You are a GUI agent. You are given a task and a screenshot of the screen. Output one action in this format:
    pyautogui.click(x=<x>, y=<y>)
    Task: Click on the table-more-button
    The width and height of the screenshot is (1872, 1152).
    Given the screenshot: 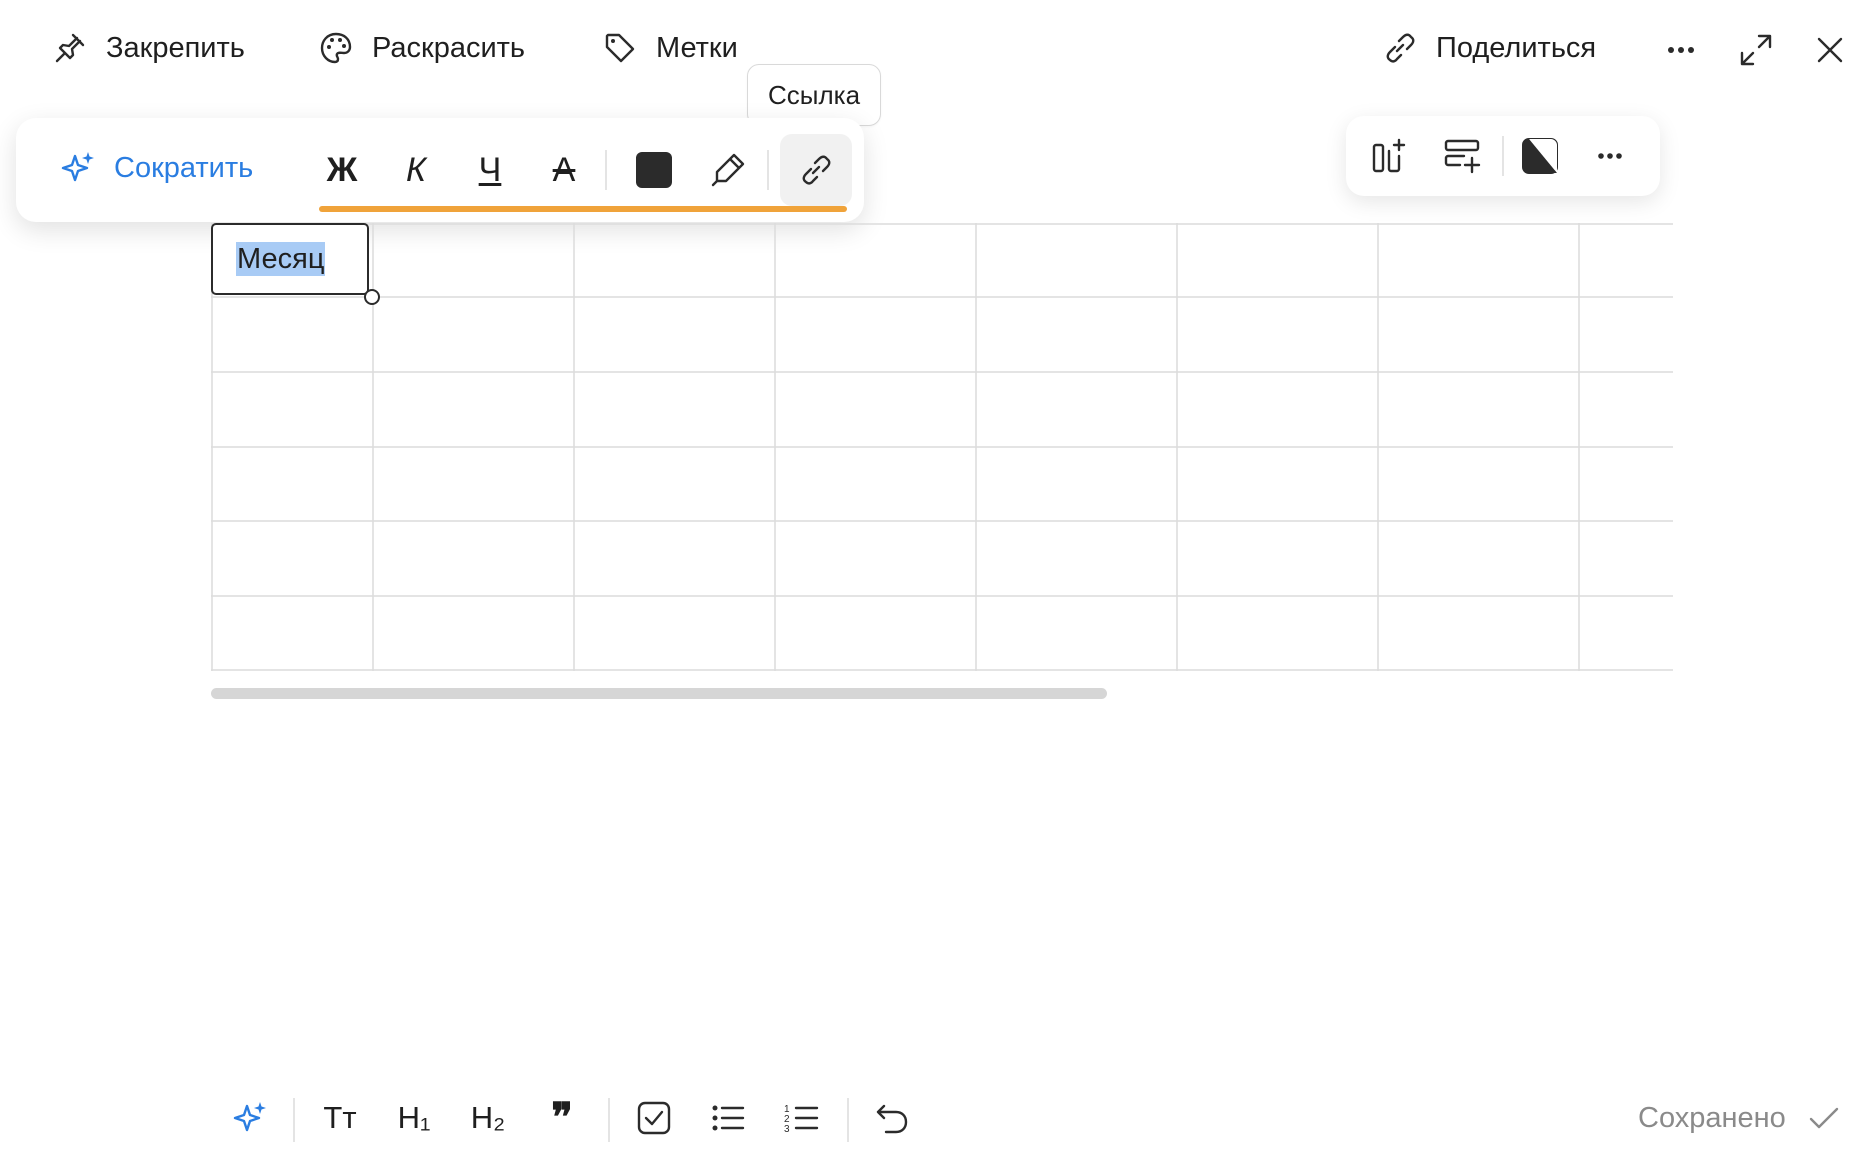 What is the action you would take?
    pyautogui.click(x=1610, y=156)
    